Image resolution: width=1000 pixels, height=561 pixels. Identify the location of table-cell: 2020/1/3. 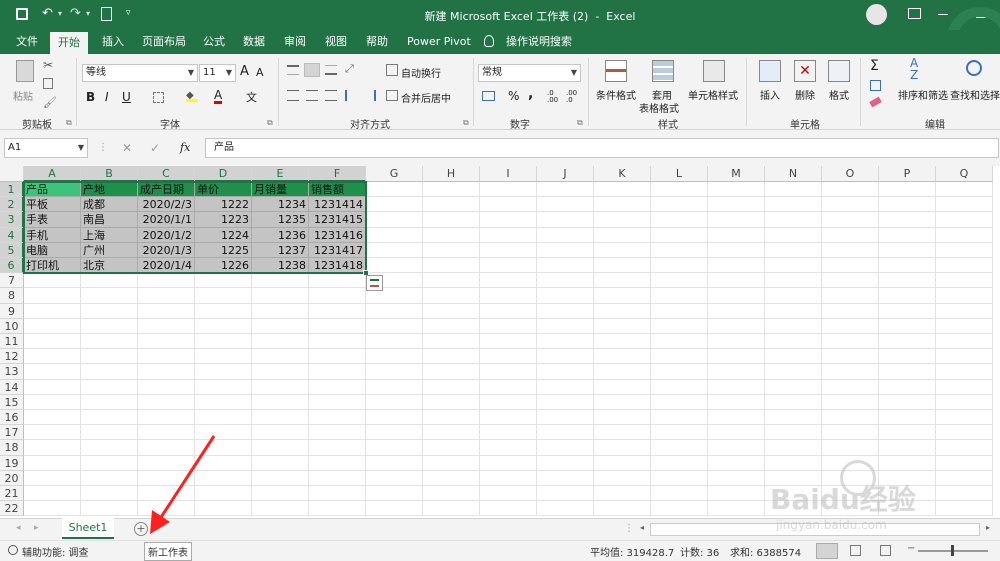
(166, 250).